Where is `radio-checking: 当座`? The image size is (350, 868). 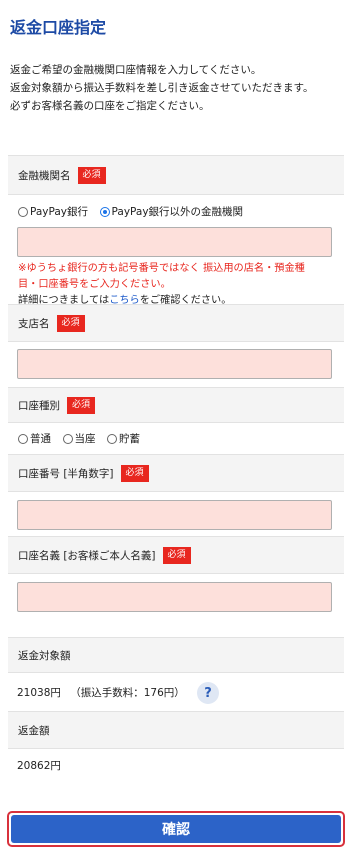
radio-checking: 当座 is located at coordinates (79, 438).